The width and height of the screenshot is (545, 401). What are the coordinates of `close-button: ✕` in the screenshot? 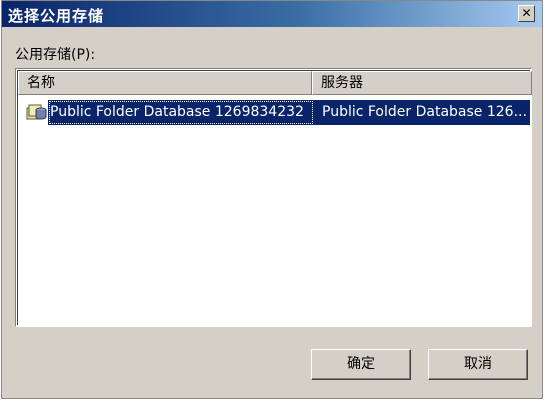 It's located at (526, 13).